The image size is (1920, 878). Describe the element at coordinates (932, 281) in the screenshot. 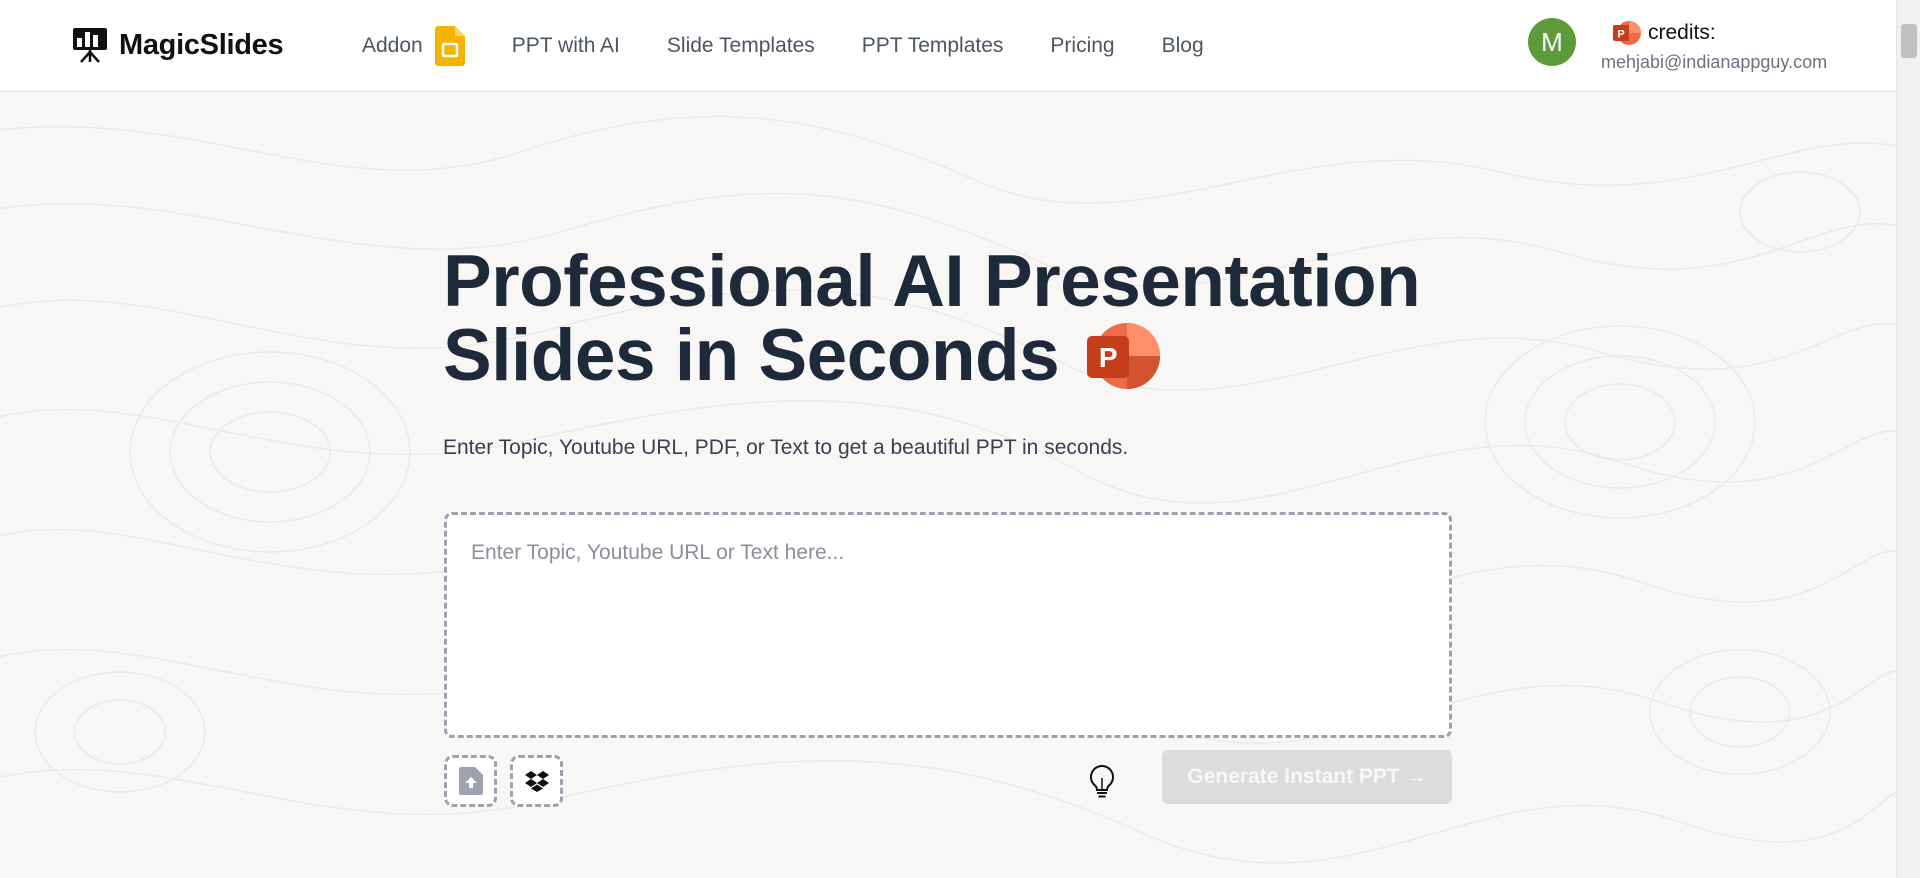

I see `hero-title-line-1: Professional AI Presentation` at that location.